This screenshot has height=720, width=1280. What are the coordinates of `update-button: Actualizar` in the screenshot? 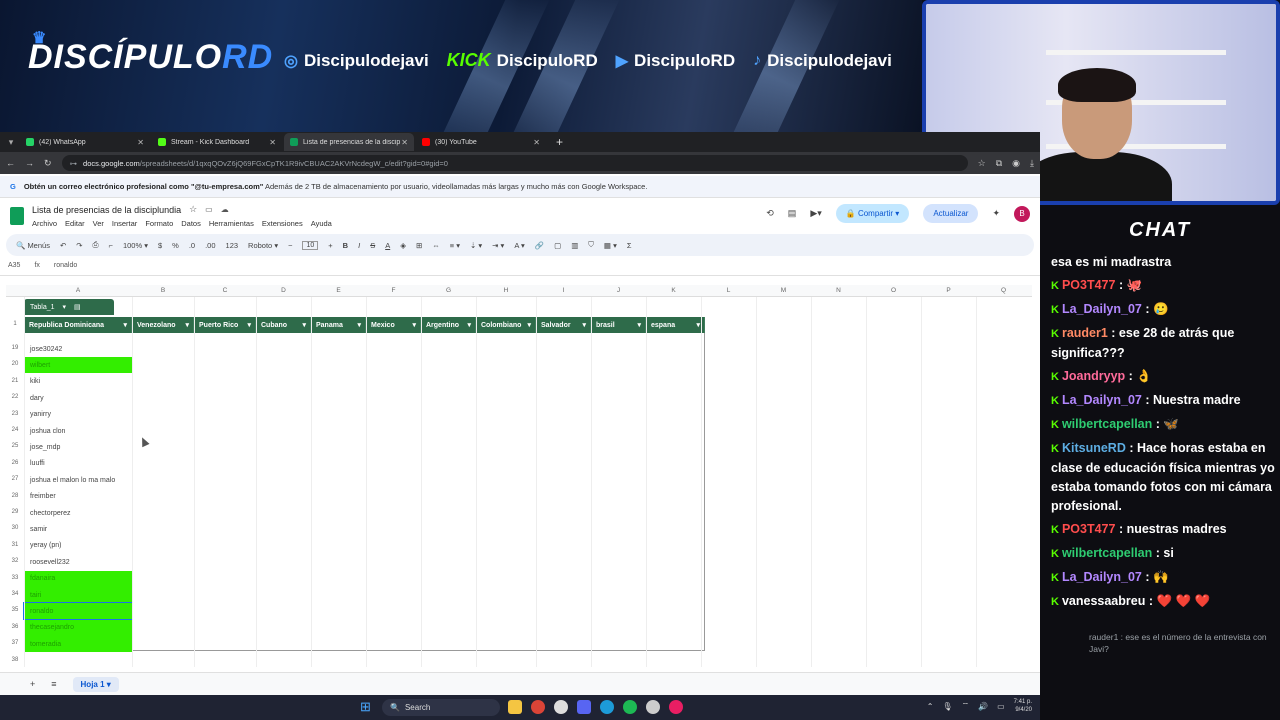 It's located at (951, 213).